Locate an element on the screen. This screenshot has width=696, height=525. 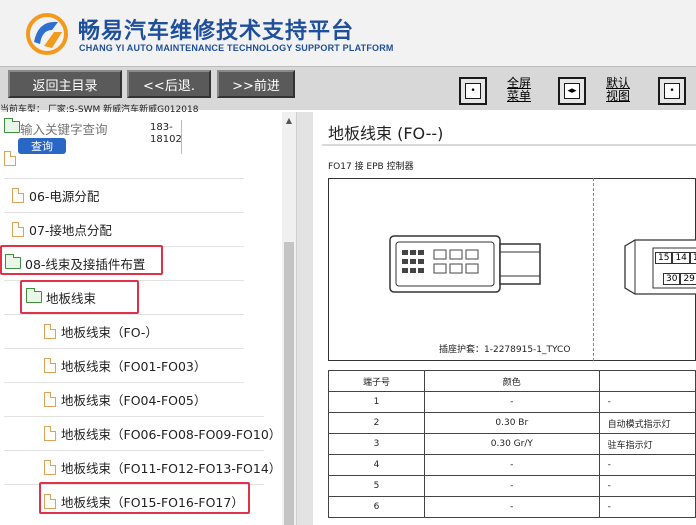
table-row: 5 - - is located at coordinates (512, 486).